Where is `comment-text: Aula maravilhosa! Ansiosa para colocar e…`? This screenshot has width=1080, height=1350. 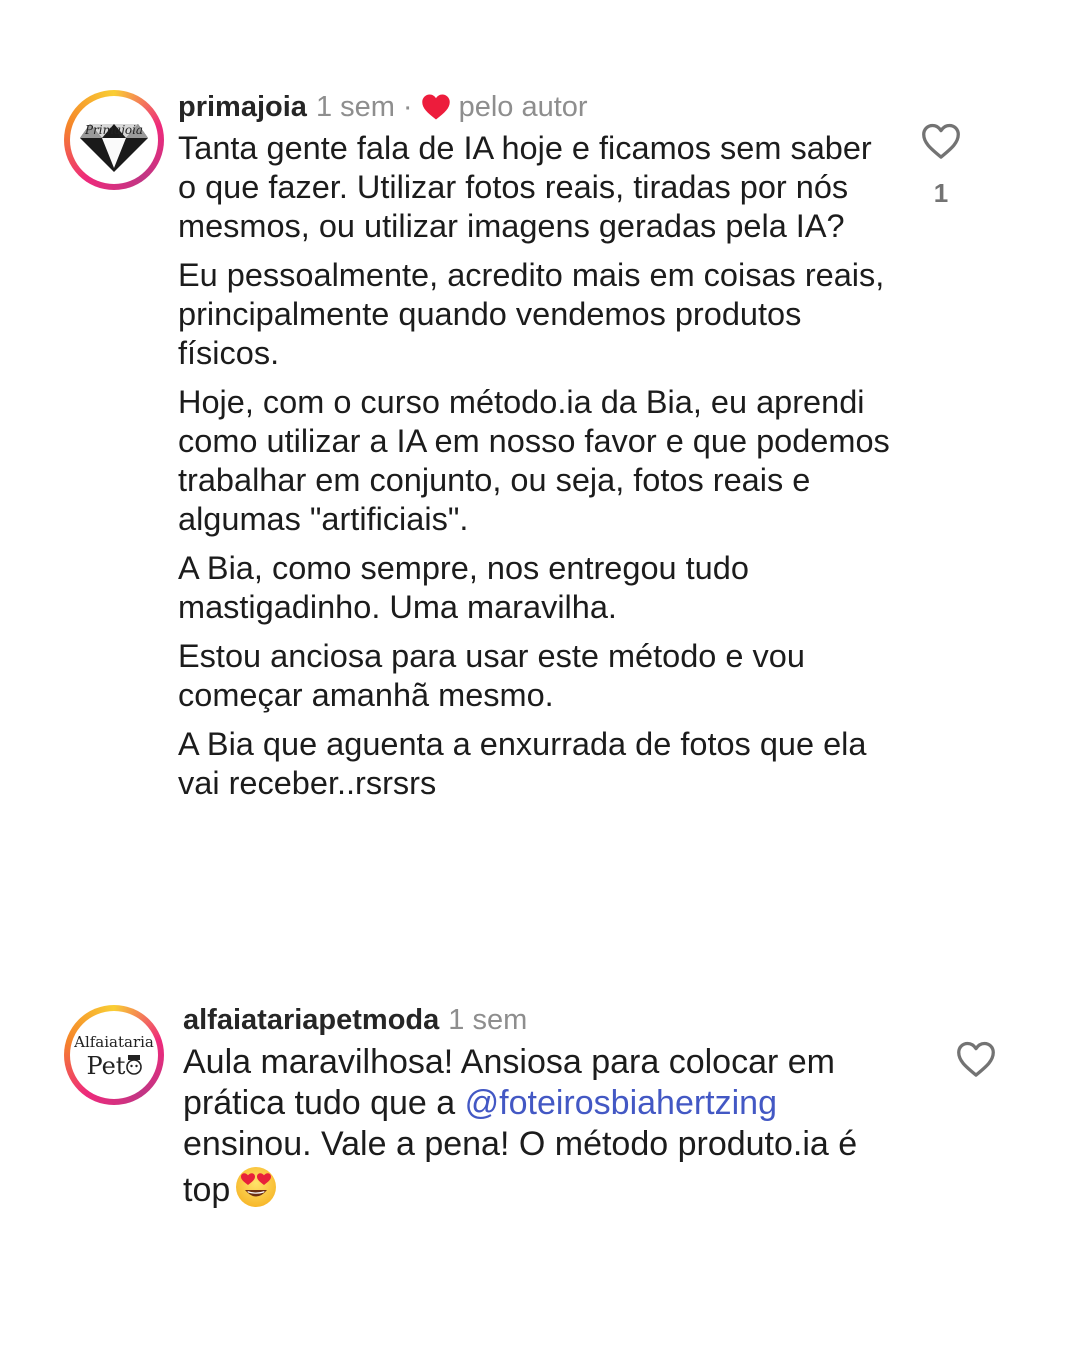 comment-text: Aula maravilhosa! Ansiosa para colocar e… is located at coordinates (543, 1126).